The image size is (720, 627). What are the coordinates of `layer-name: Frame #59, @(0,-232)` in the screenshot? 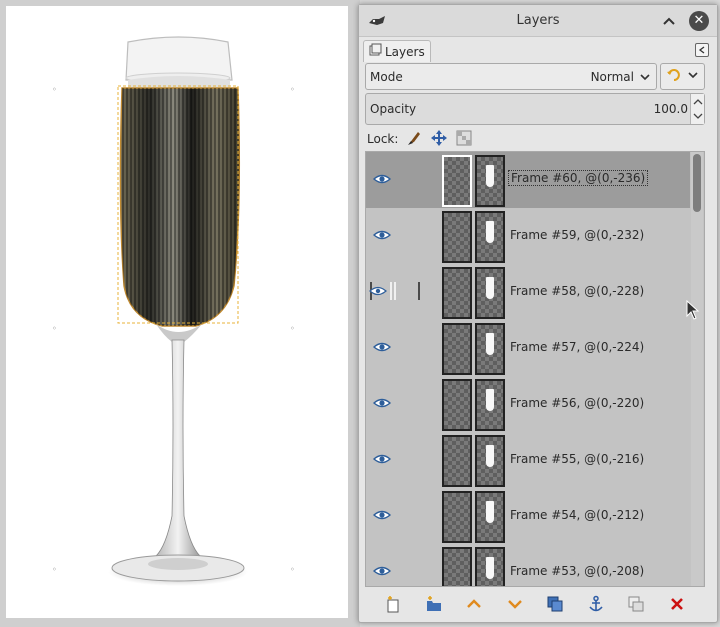 It's located at (577, 235).